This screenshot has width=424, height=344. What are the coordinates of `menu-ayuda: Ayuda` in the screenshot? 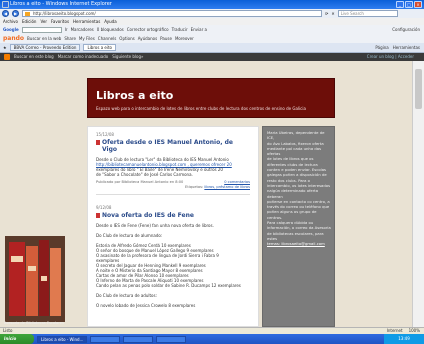 It's located at (110, 21).